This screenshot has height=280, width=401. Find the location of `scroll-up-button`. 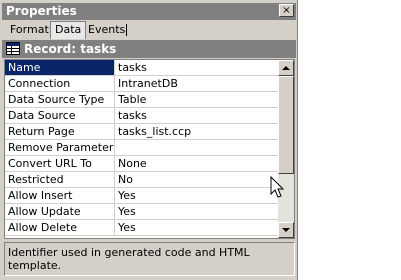

scroll-up-button is located at coordinates (286, 68).